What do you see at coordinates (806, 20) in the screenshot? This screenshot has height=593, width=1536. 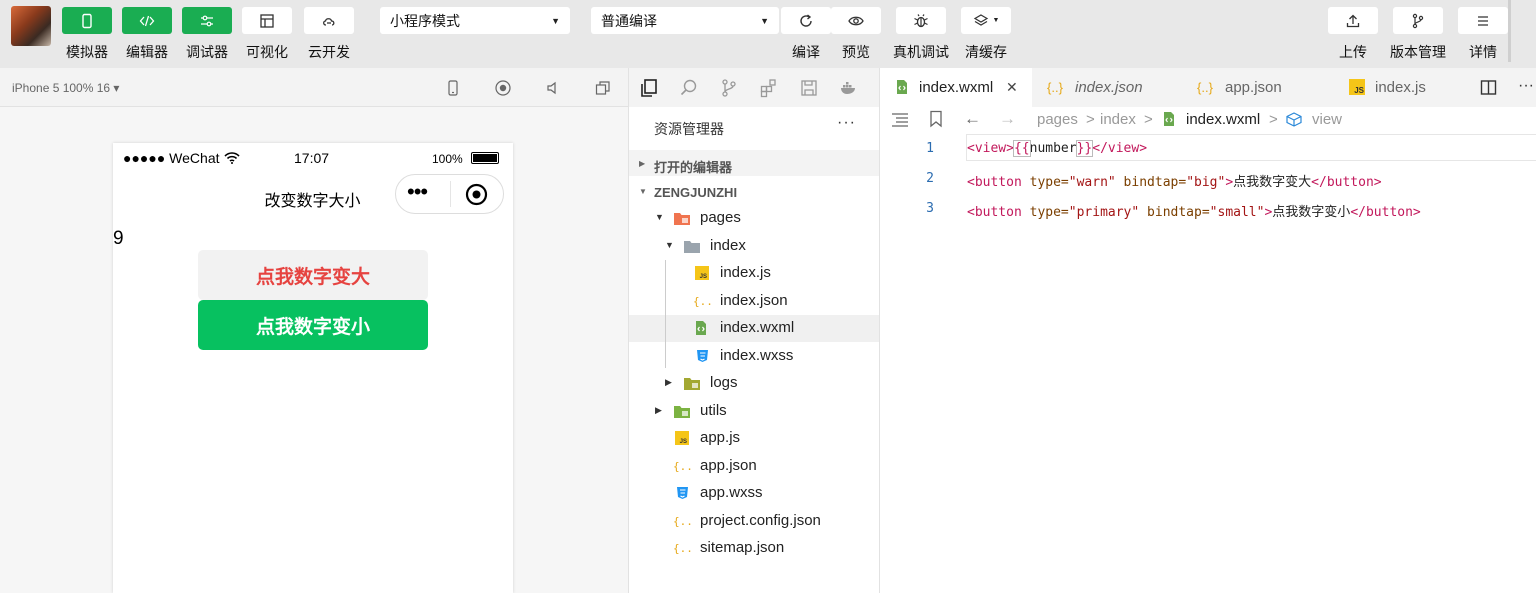 I see `compile-button` at bounding box center [806, 20].